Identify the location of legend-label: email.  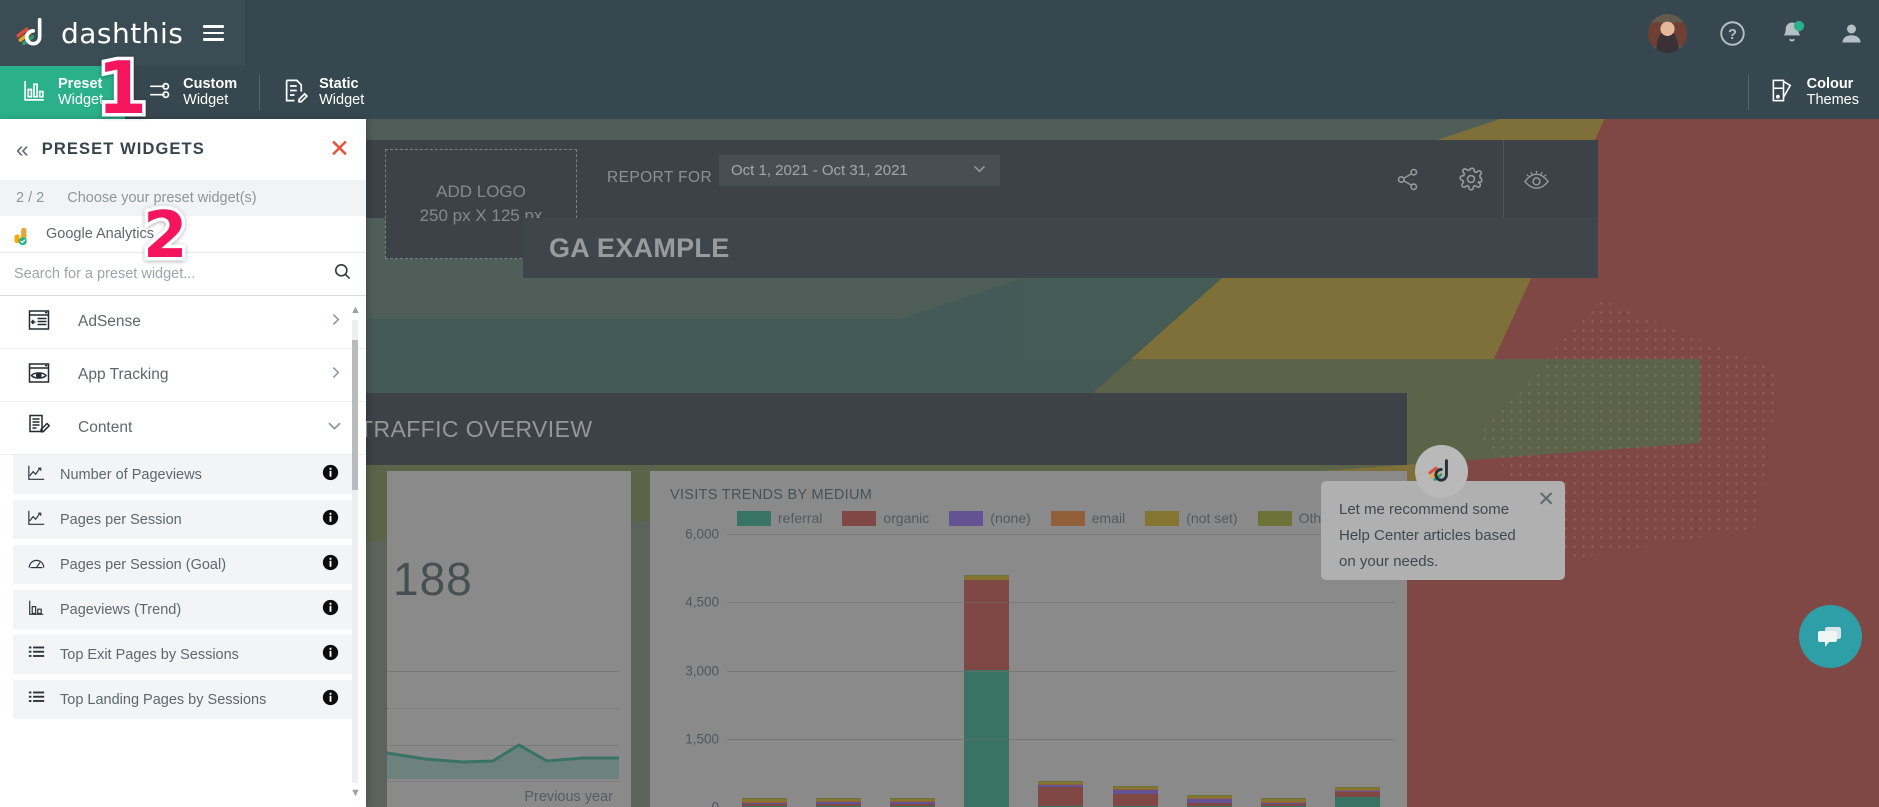
(1108, 518).